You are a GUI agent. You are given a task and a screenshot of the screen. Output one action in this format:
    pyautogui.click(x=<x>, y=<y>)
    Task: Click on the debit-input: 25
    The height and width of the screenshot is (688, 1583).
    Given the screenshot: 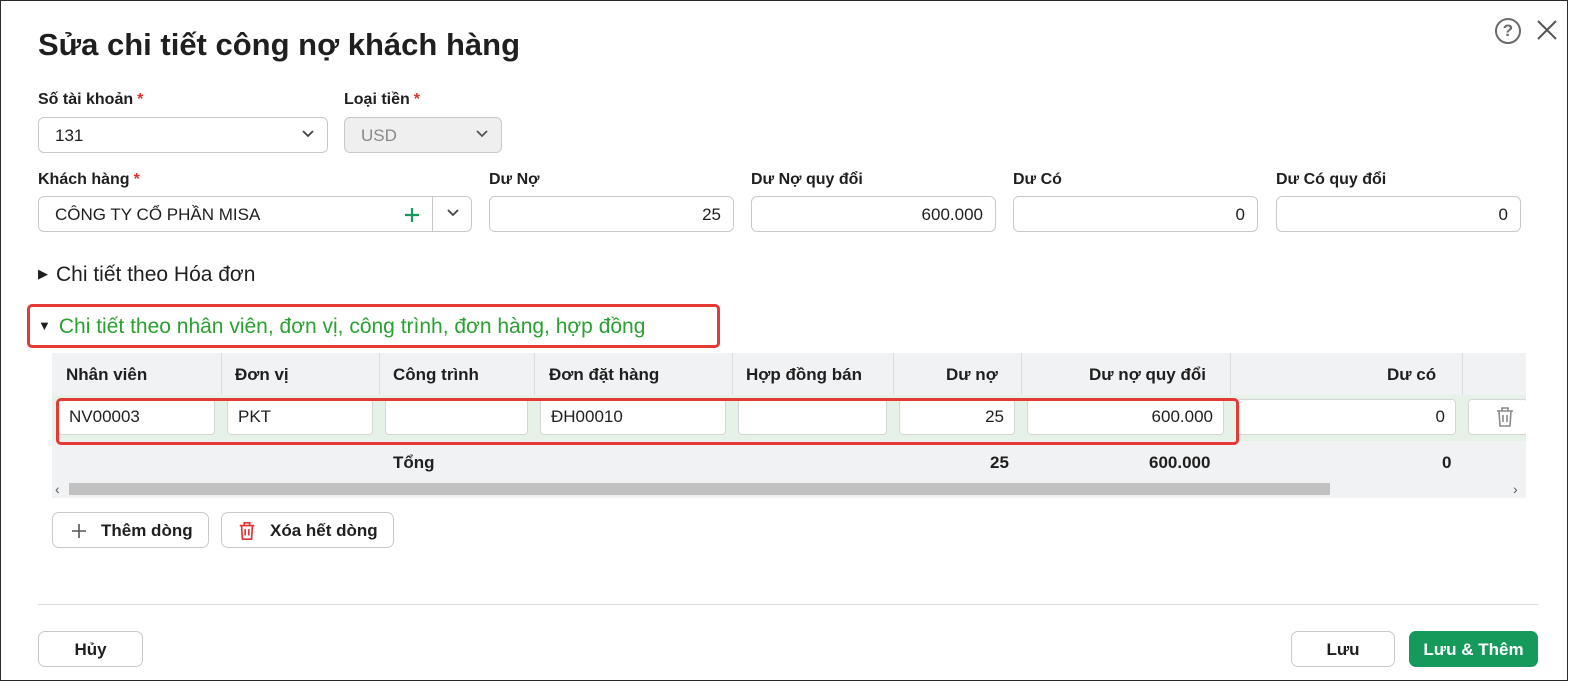 What is the action you would take?
    pyautogui.click(x=611, y=214)
    